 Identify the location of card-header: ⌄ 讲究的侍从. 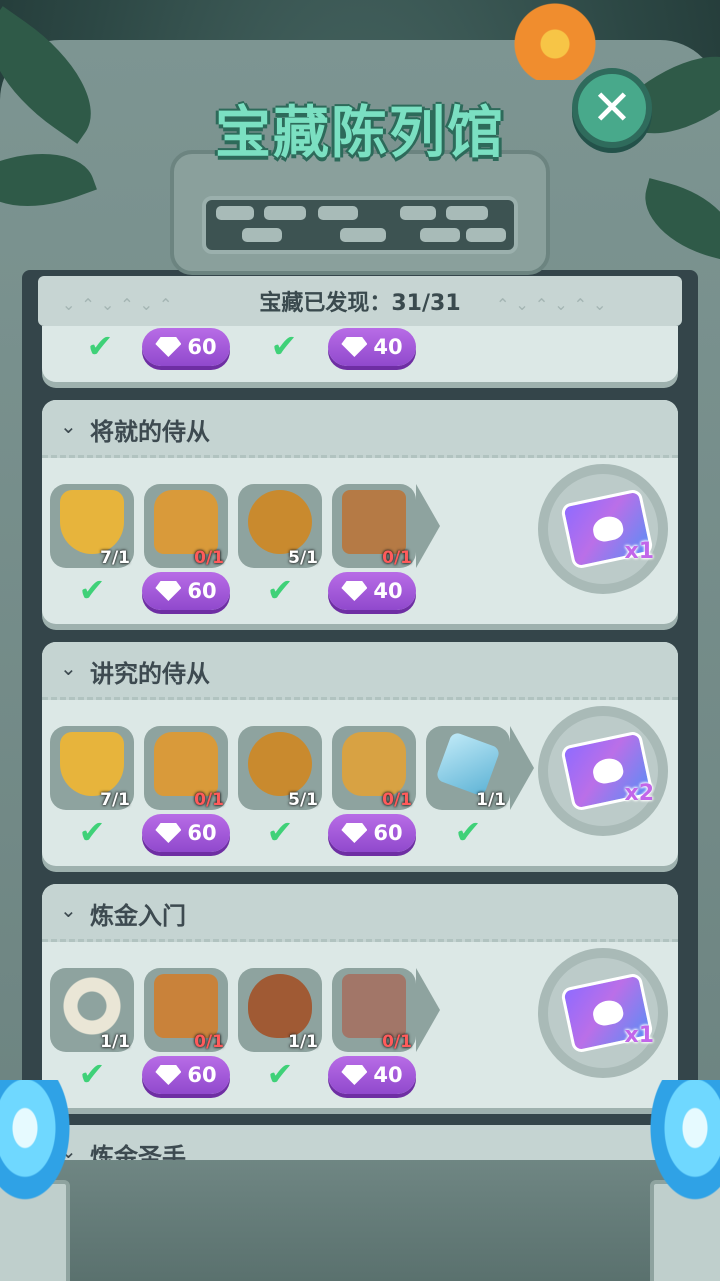
(360, 671).